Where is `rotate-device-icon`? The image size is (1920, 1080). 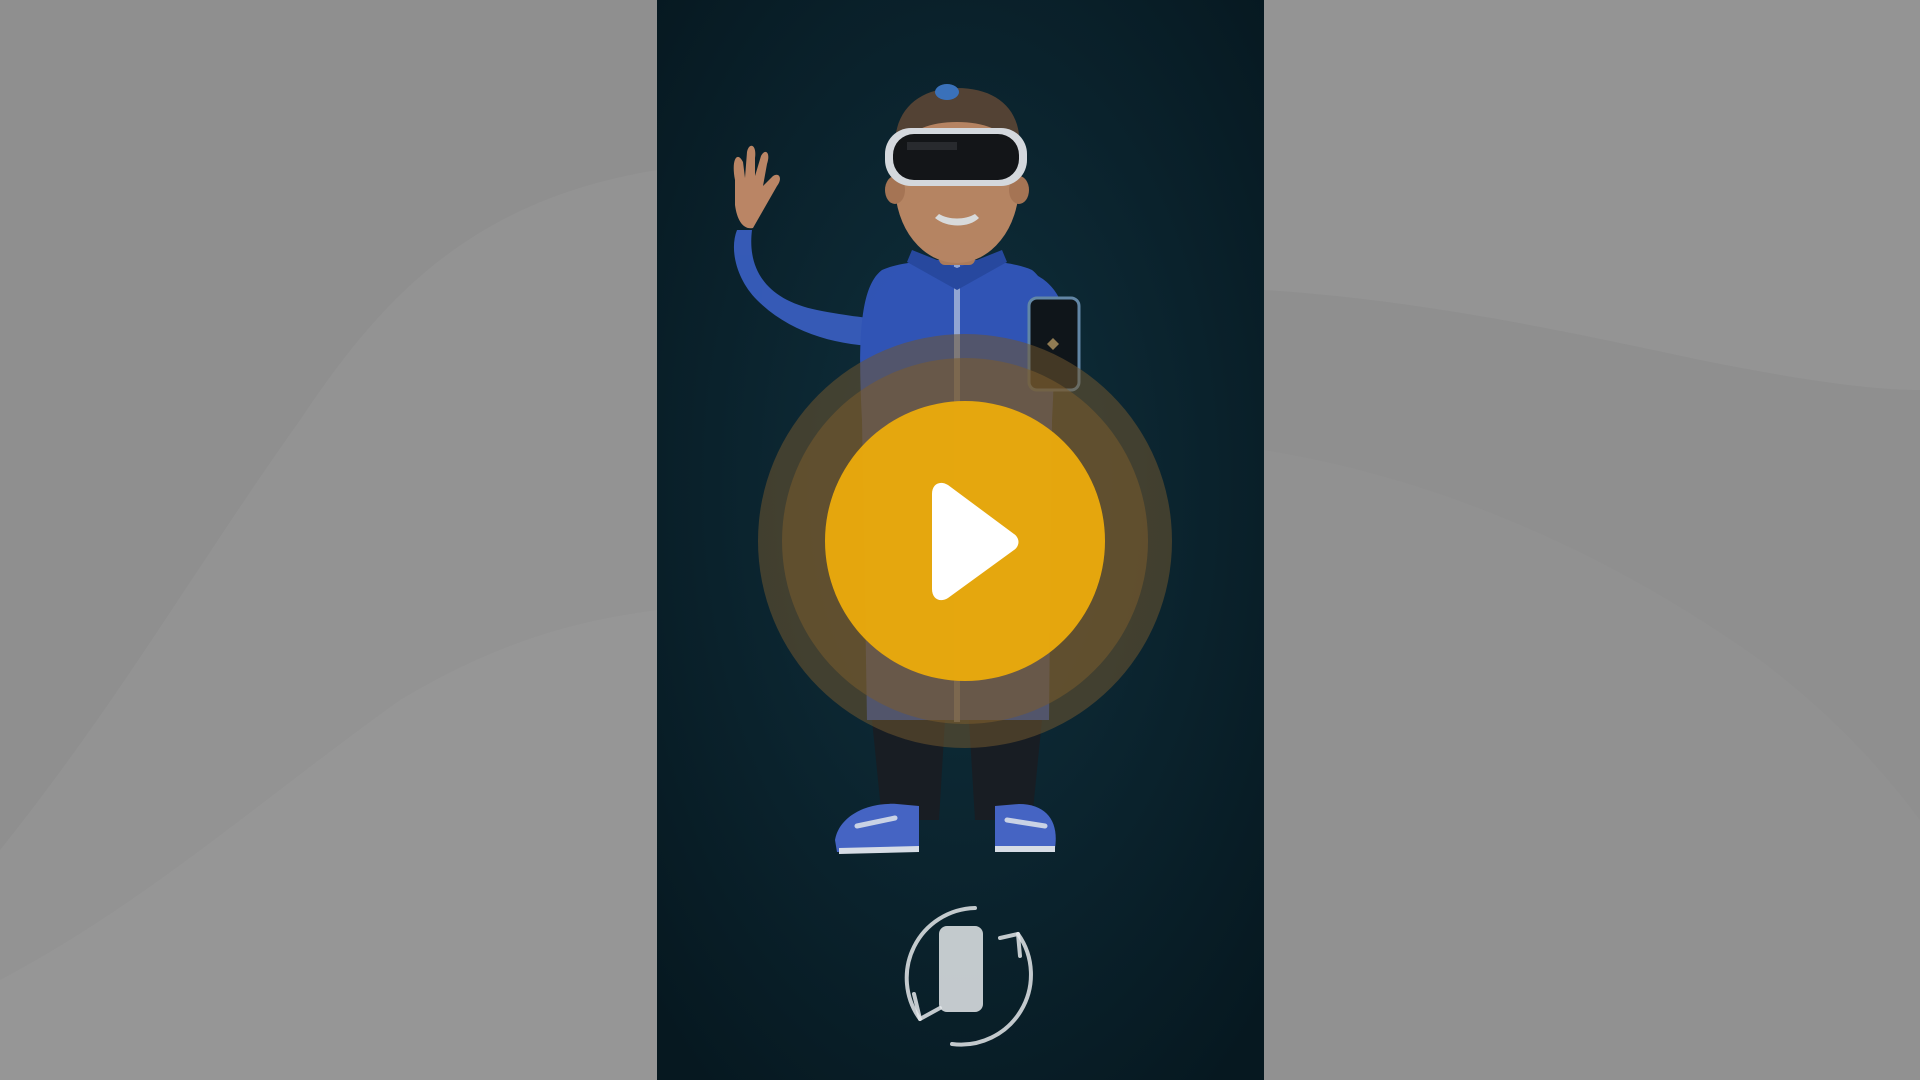 rotate-device-icon is located at coordinates (968, 976).